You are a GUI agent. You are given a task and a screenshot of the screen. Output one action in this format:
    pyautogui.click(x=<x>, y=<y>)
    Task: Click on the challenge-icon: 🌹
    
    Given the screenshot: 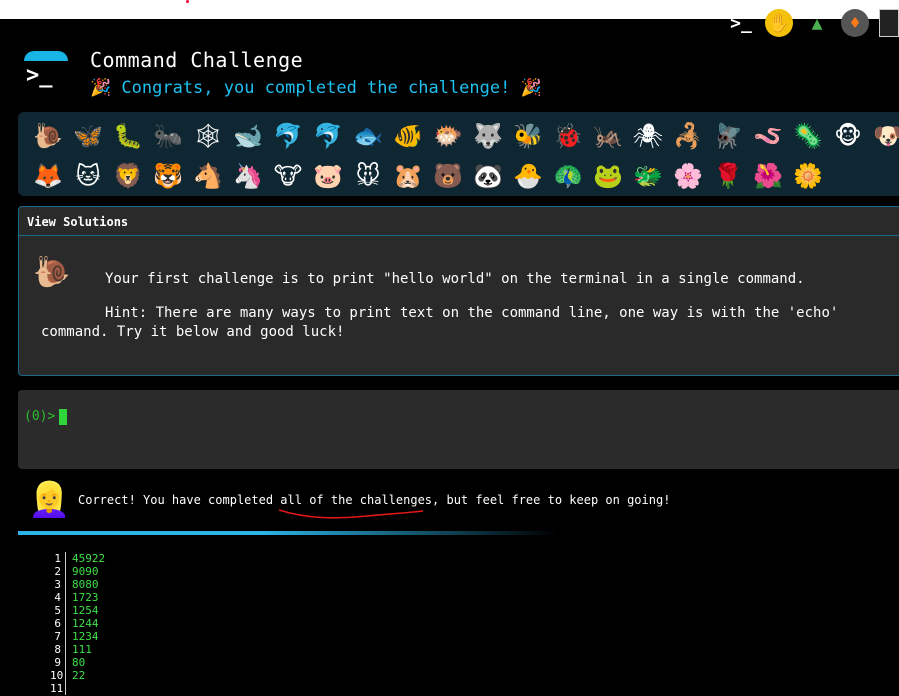 What is the action you would take?
    pyautogui.click(x=728, y=176)
    